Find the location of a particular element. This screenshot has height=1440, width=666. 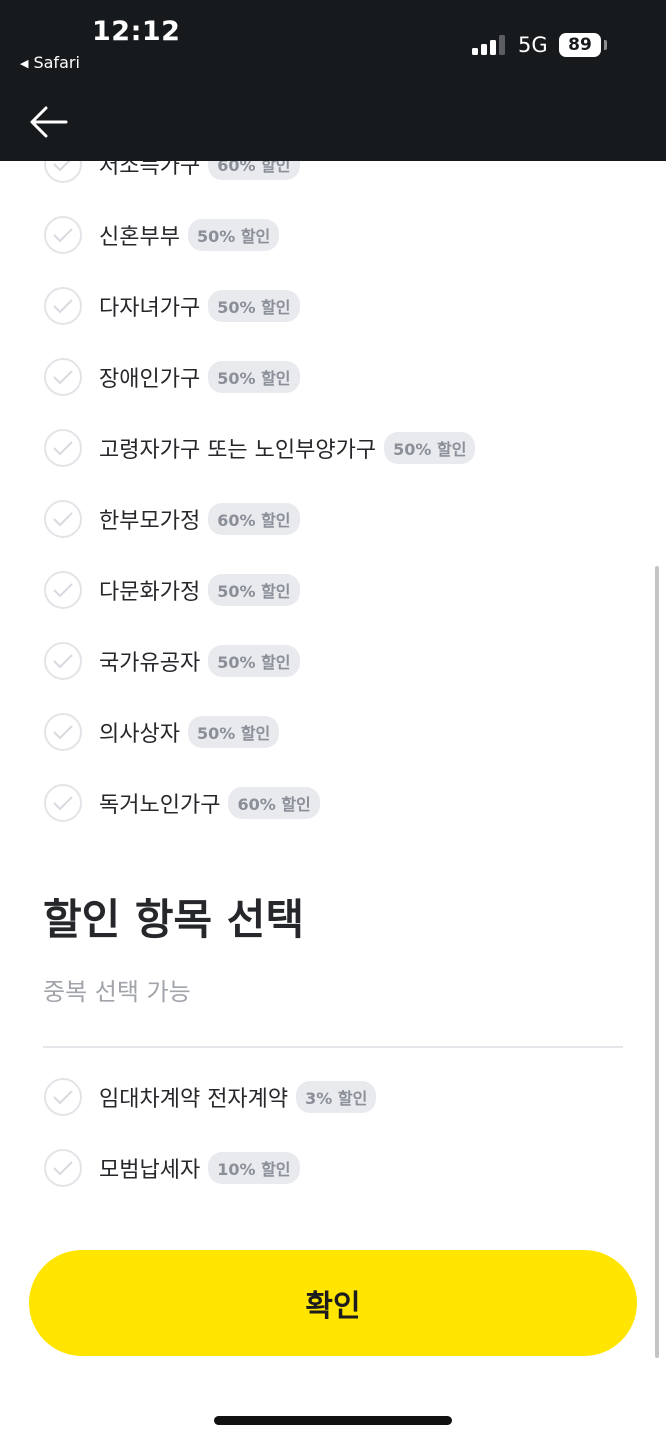

item-label: 신혼부부 is located at coordinates (139, 237).